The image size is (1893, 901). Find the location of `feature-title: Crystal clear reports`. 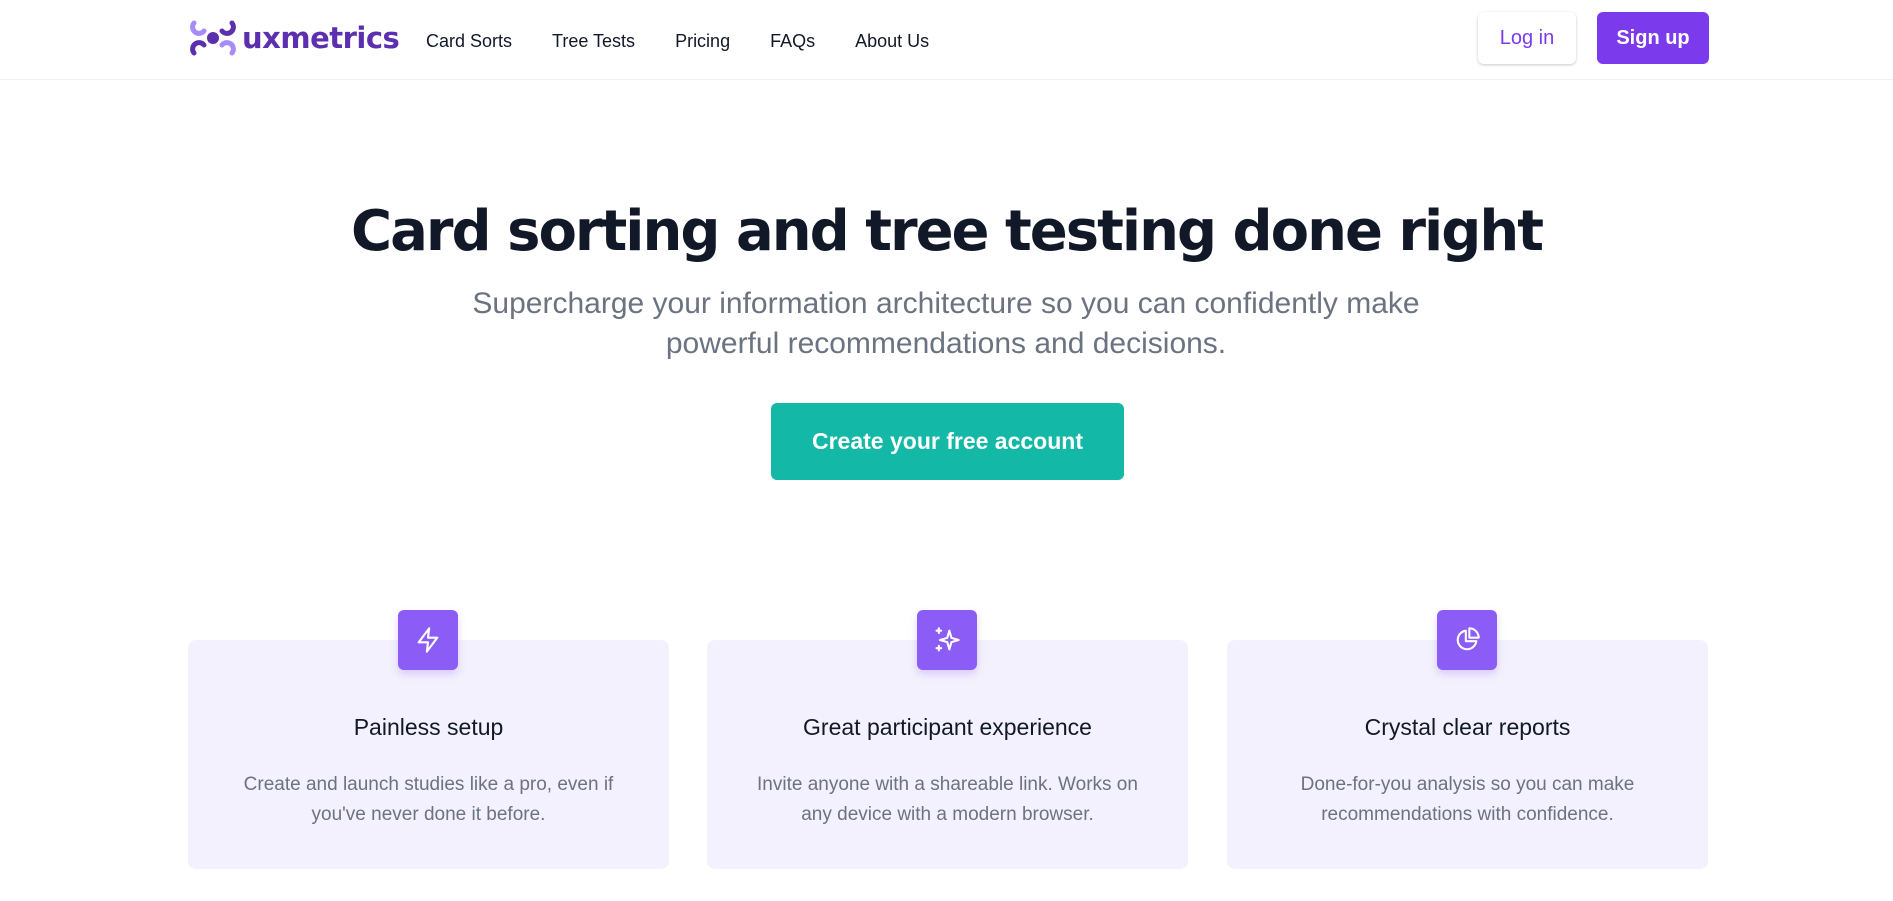

feature-title: Crystal clear reports is located at coordinates (1467, 727).